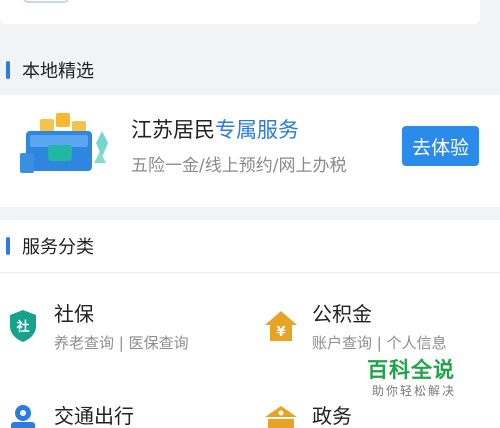 The width and height of the screenshot is (500, 428). I want to click on svg-text: 社, so click(22, 327).